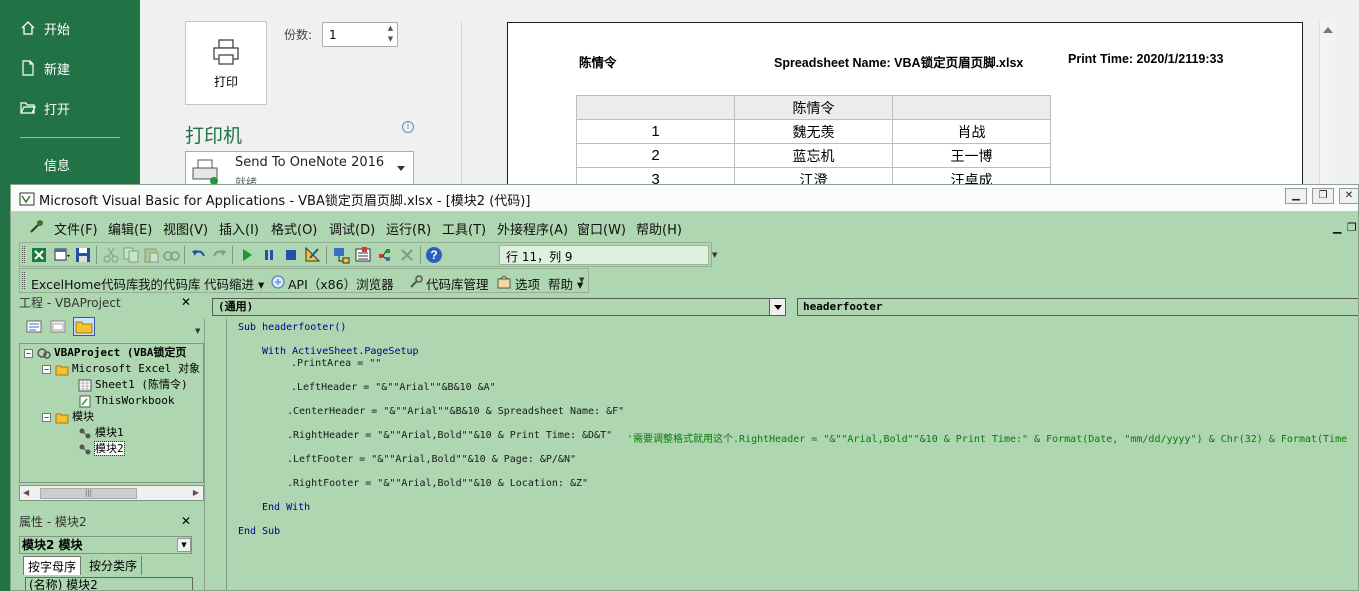 This screenshot has height=591, width=1359. Describe the element at coordinates (385, 255) in the screenshot. I see `object-browser-icon` at that location.